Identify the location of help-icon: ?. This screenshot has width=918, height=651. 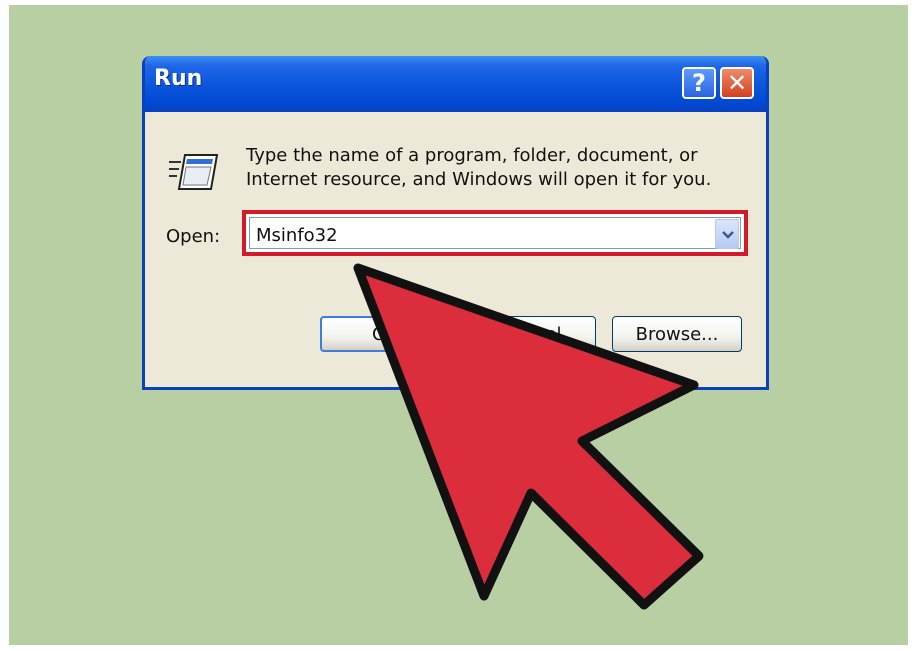
(699, 83).